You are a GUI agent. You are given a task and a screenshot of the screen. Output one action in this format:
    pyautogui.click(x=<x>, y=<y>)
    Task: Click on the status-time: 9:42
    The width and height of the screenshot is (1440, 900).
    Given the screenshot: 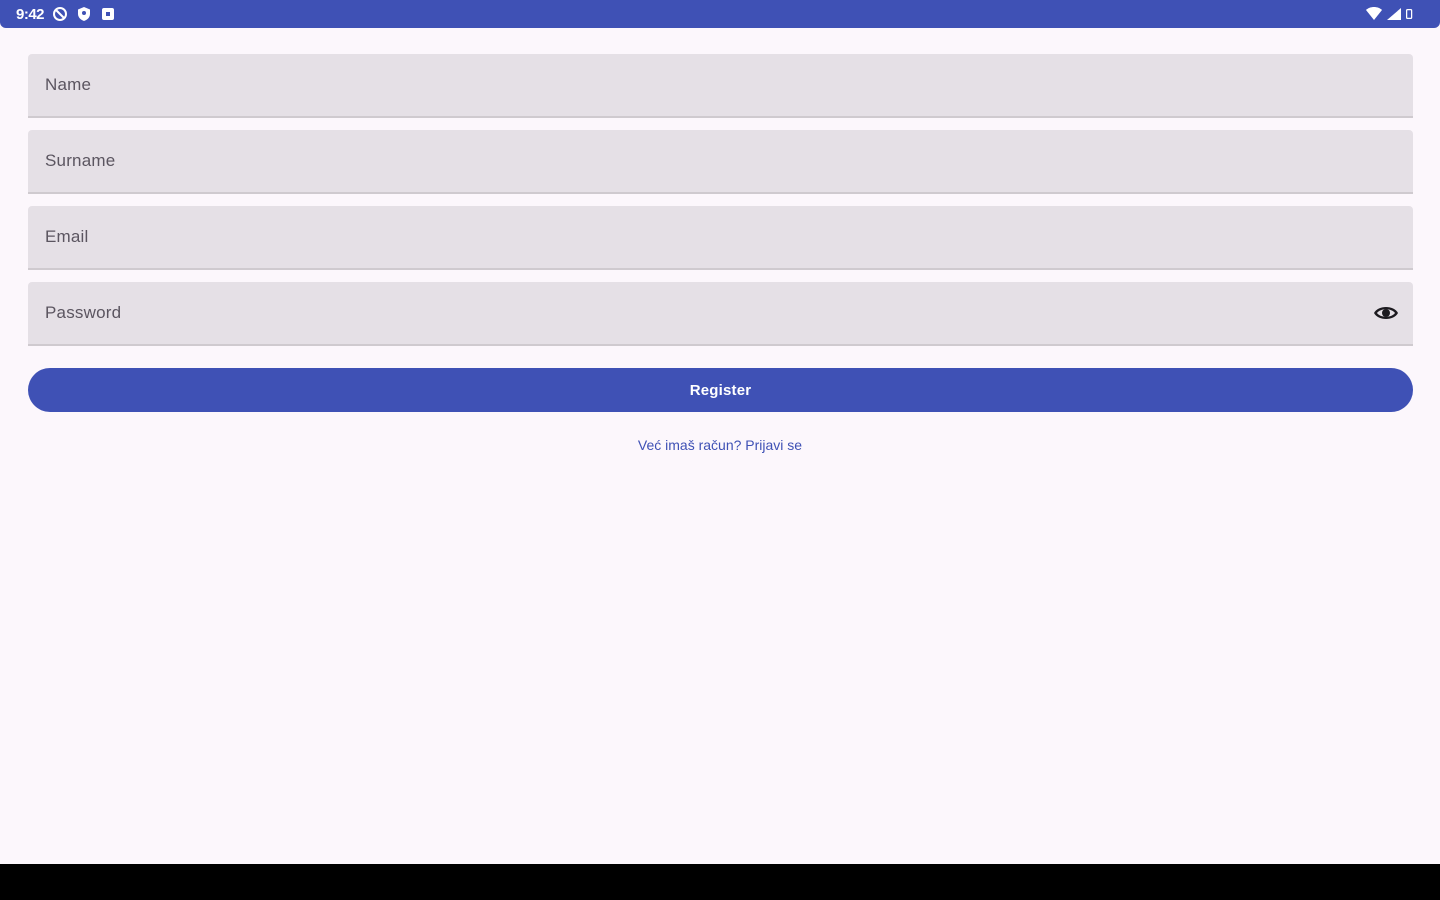 What is the action you would take?
    pyautogui.click(x=30, y=14)
    